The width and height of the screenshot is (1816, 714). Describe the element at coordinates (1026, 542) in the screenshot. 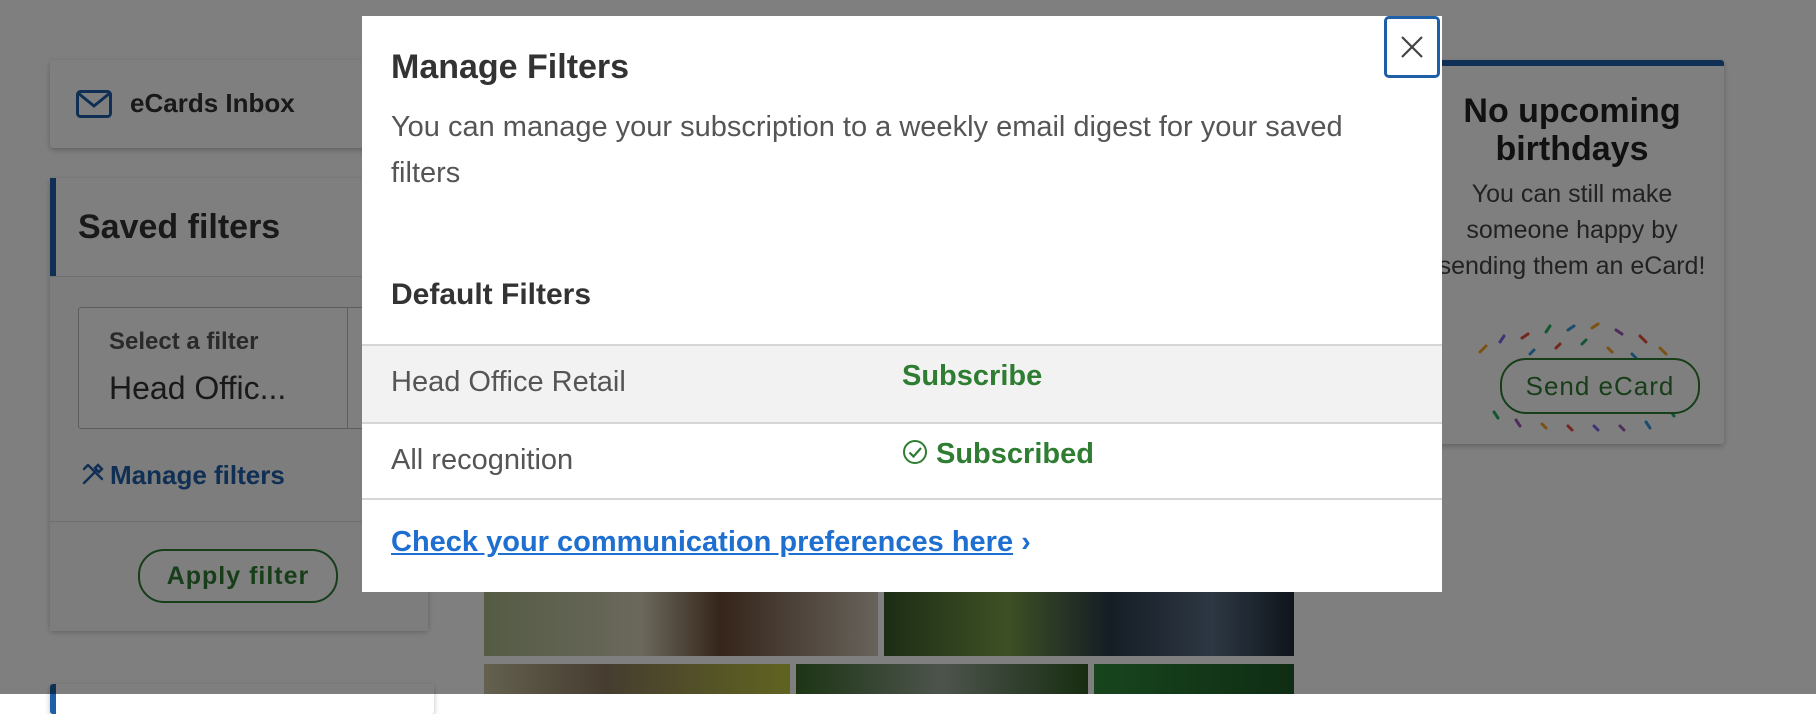

I see `chevron-right-icon: ›` at that location.